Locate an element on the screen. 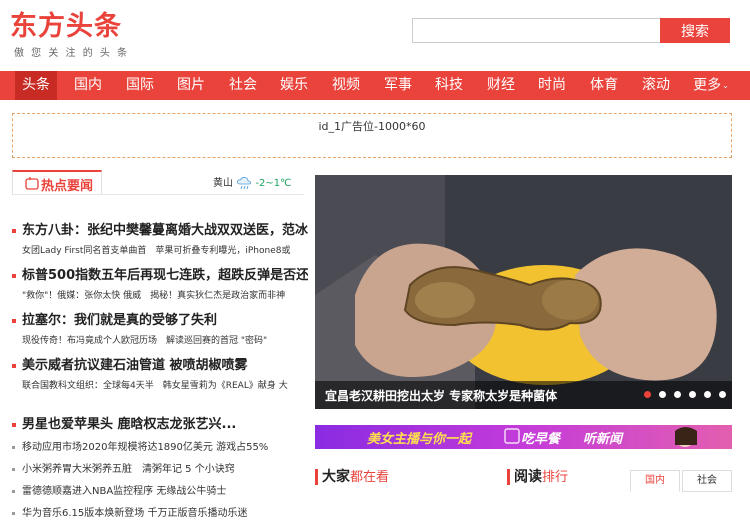 The width and height of the screenshot is (750, 525). nav-item-domestic: 国内 is located at coordinates (88, 85).